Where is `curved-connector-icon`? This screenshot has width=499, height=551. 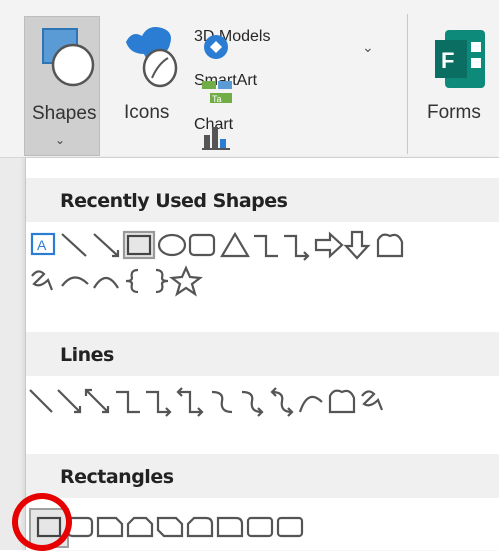
curved-connector-icon is located at coordinates (222, 402).